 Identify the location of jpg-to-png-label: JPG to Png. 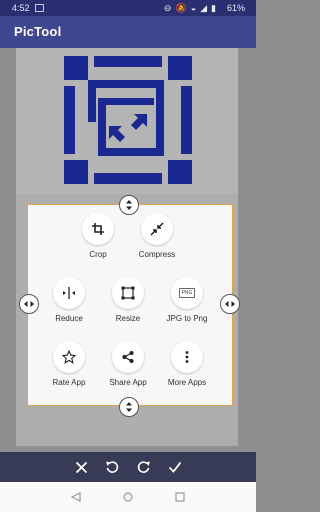
(187, 318).